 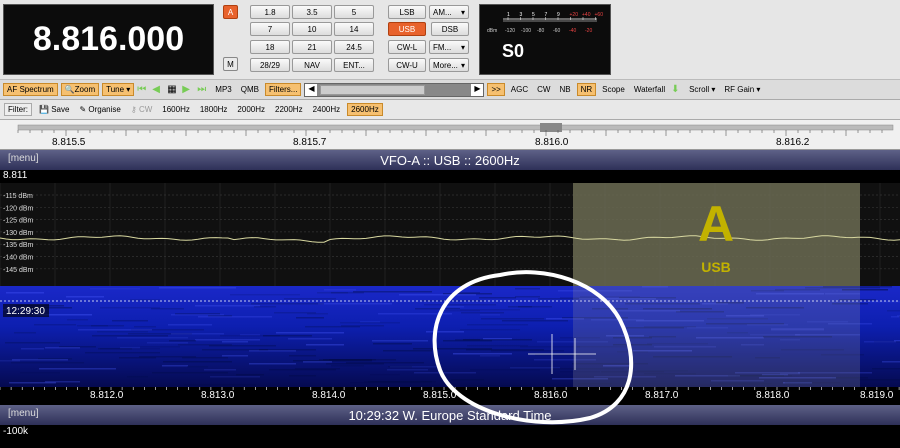 I want to click on grid-icon: ▦, so click(x=173, y=90).